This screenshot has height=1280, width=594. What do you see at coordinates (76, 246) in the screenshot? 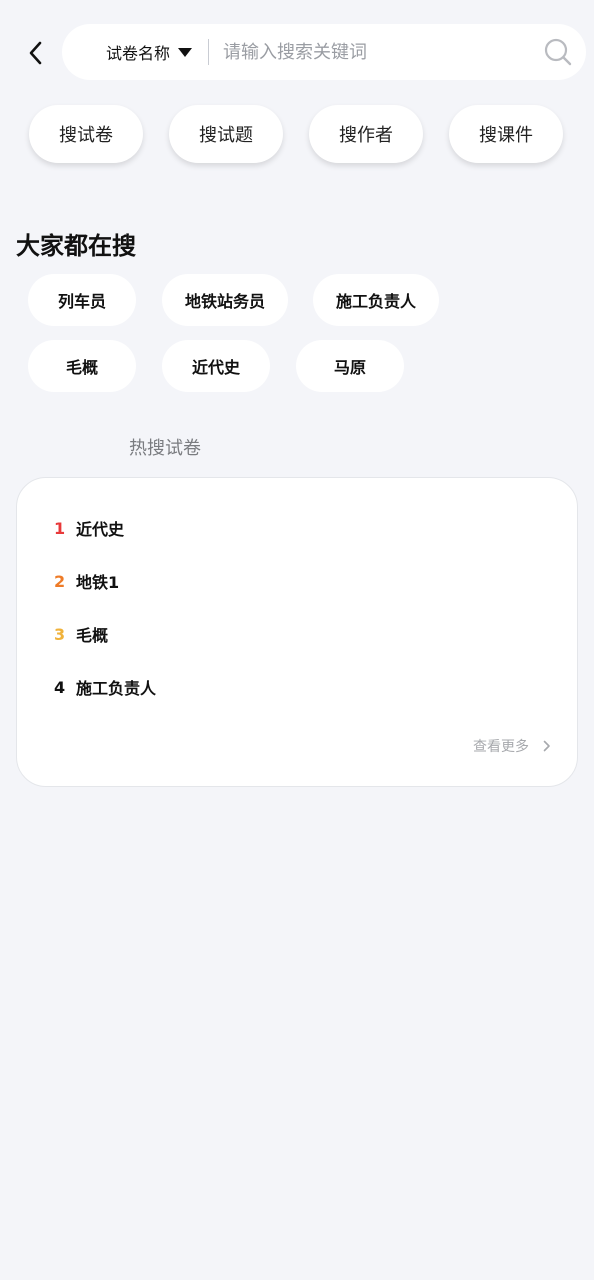
I see `trending-title: 大家都在搜` at bounding box center [76, 246].